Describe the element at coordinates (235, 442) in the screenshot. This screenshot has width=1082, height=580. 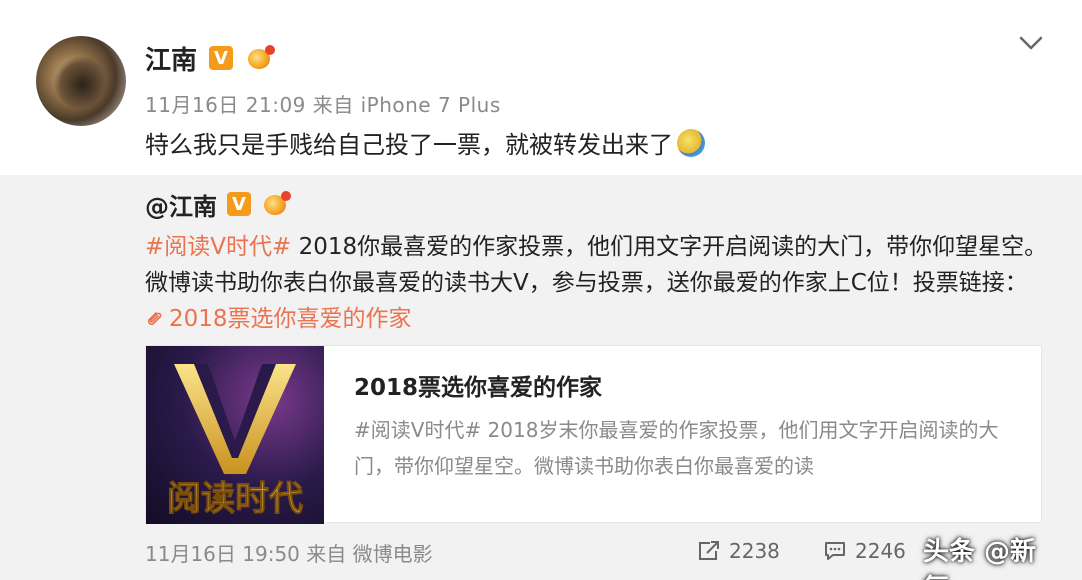
I see `reading-v-logo: 阅读时代` at that location.